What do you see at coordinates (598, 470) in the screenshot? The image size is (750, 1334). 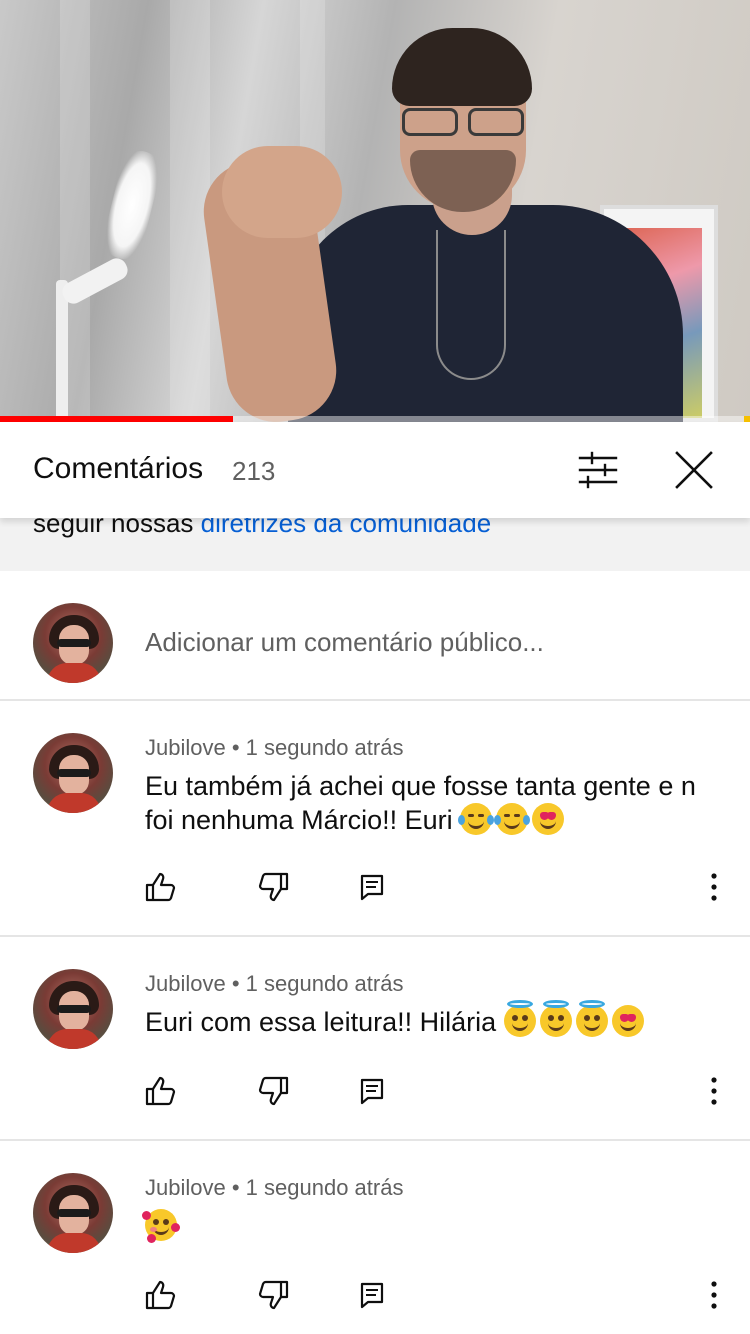 I see `sliders-icon` at bounding box center [598, 470].